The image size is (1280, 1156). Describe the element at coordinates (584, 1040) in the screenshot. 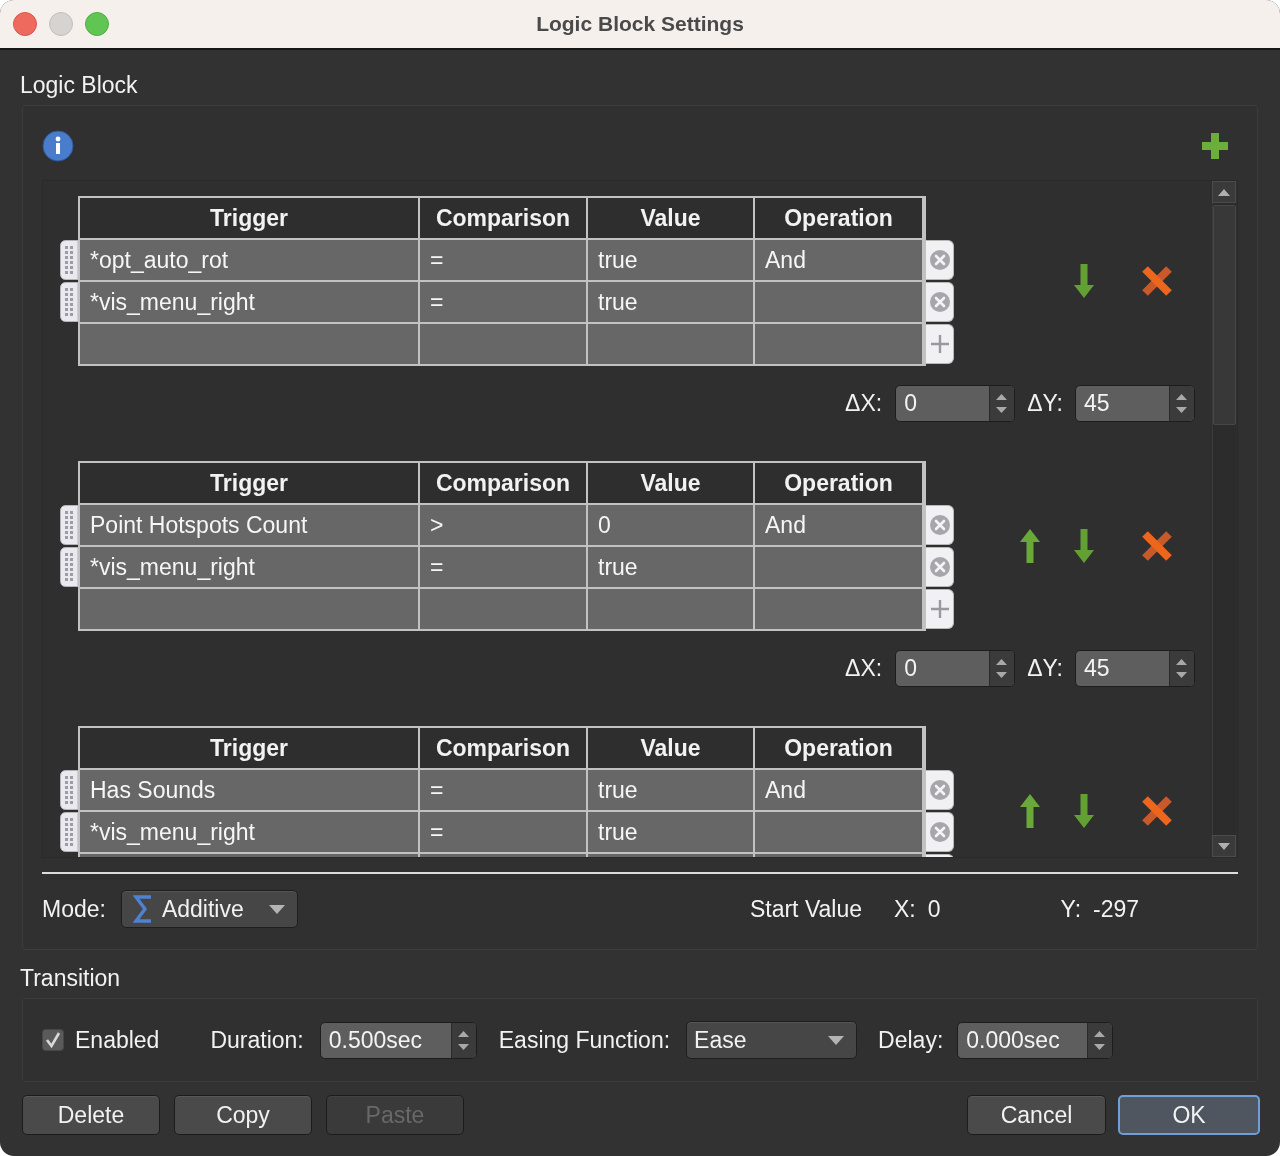

I see `easing-label: Easing Function:` at that location.